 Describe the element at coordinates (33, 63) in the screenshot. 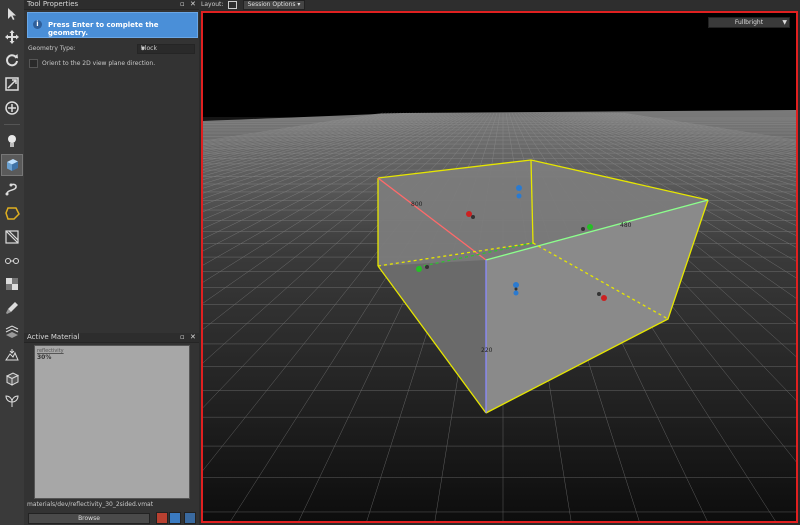

I see `orient-checkbox` at that location.